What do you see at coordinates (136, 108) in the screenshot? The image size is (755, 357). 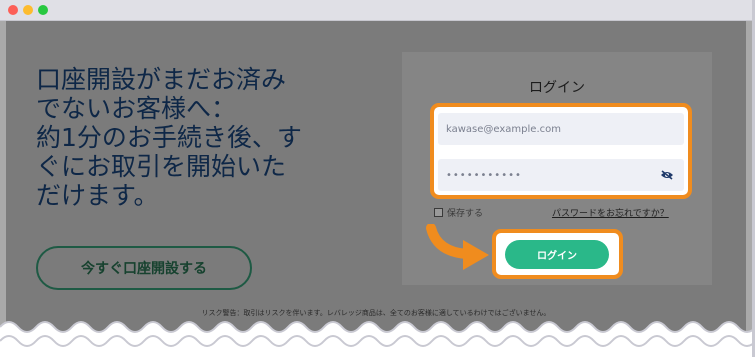 I see `headline-line: でないお客様へ：` at bounding box center [136, 108].